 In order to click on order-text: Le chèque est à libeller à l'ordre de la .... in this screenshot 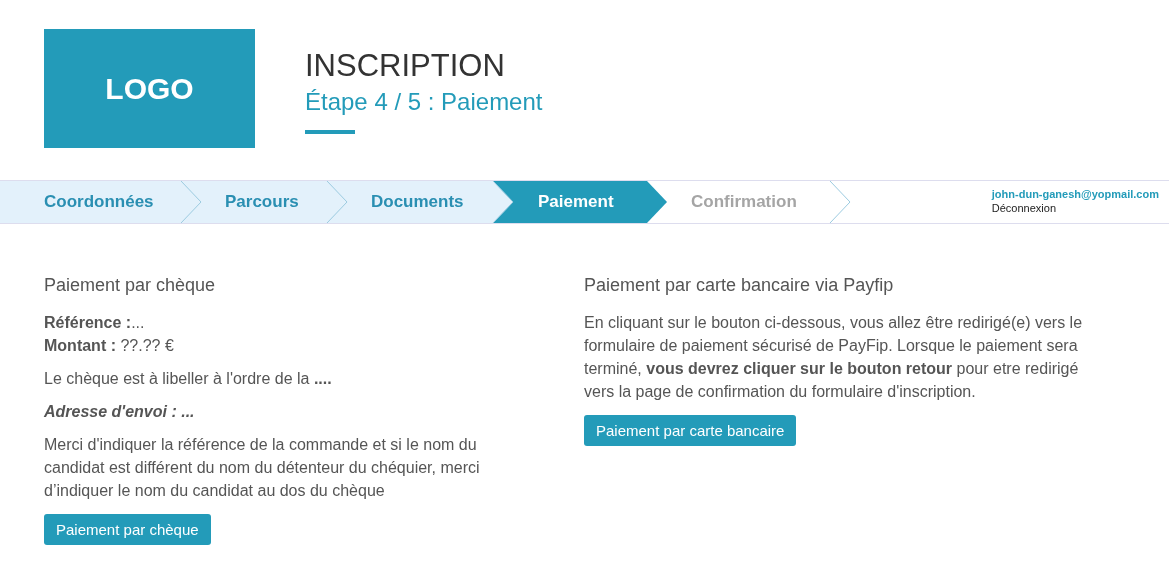, I will do `click(188, 379)`.